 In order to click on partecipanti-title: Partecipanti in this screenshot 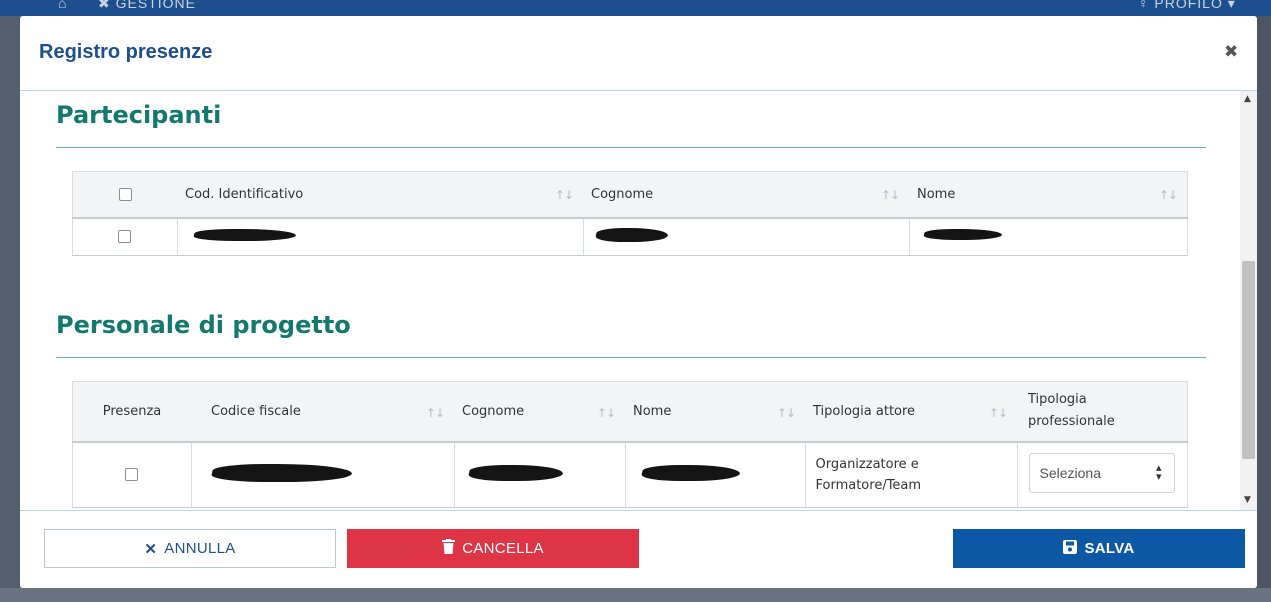, I will do `click(139, 115)`.